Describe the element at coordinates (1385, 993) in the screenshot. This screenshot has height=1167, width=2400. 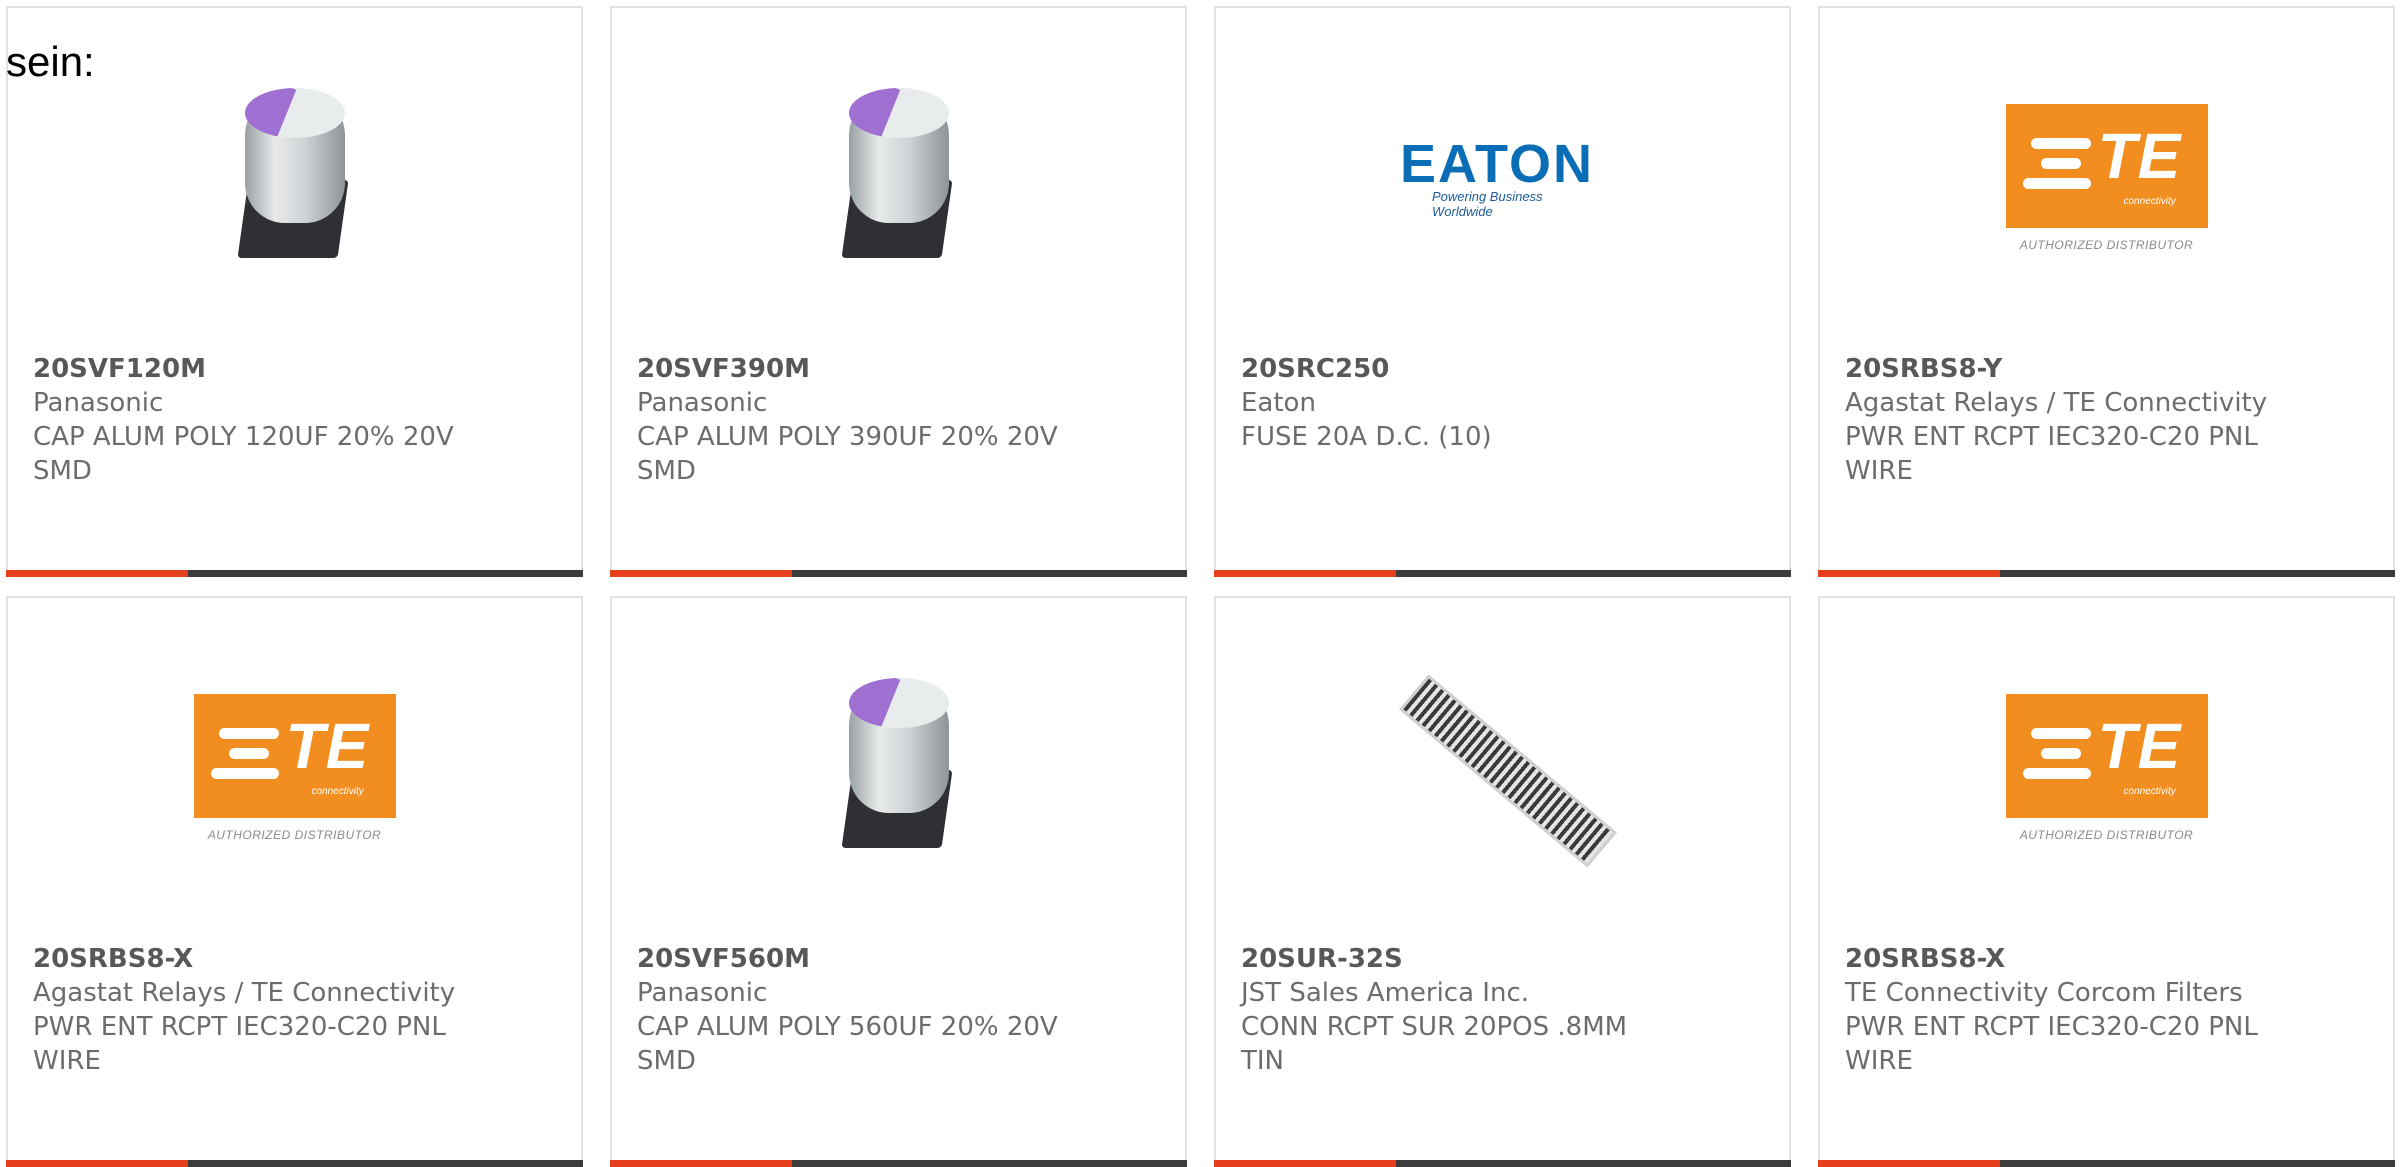
I see `manufacturer: JST Sales America Inc.` at that location.